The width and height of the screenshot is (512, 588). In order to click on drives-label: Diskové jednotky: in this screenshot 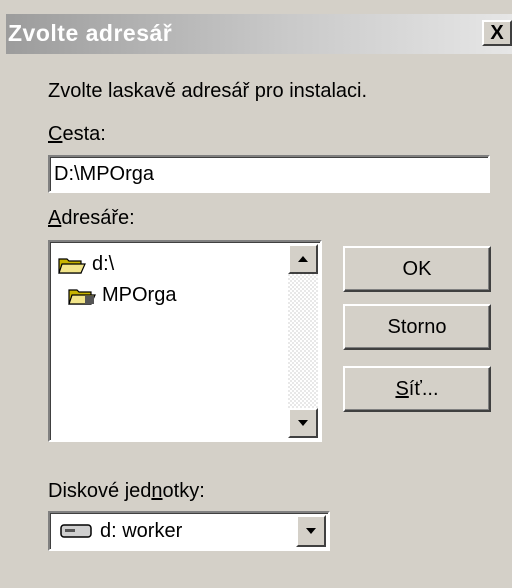, I will do `click(126, 491)`.